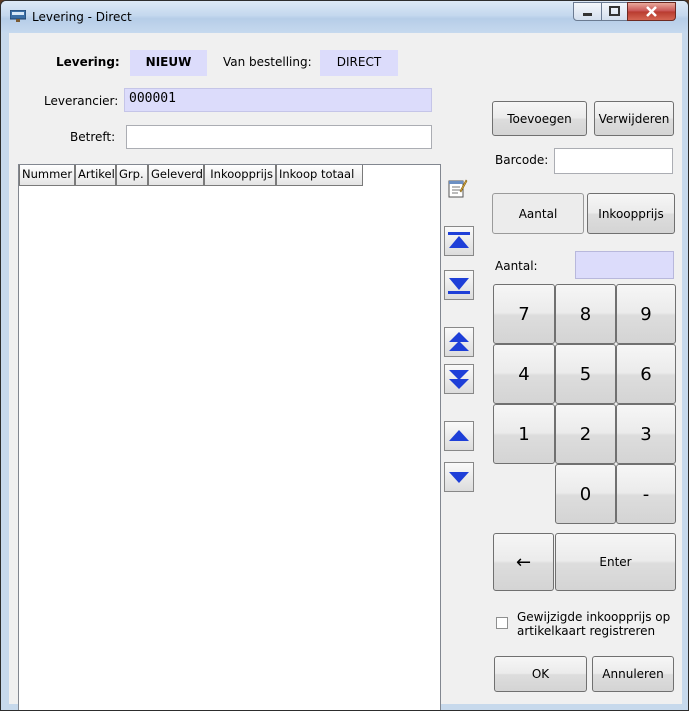 The image size is (689, 711). I want to click on row-up-button, so click(459, 436).